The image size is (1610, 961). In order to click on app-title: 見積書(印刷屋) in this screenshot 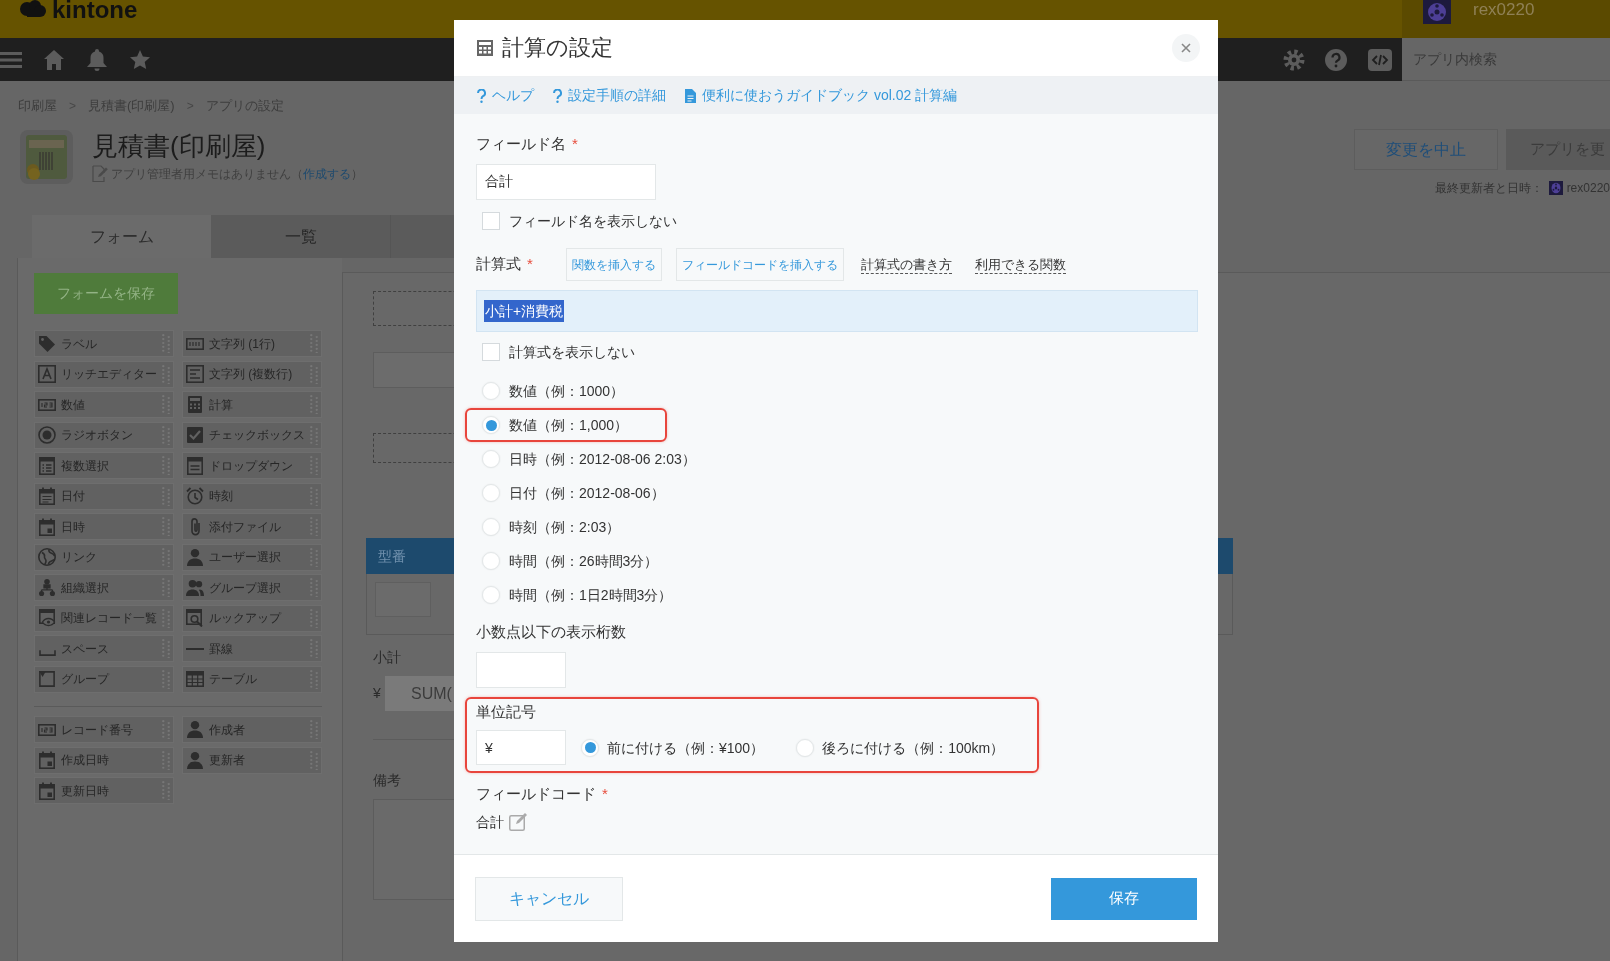, I will do `click(179, 146)`.